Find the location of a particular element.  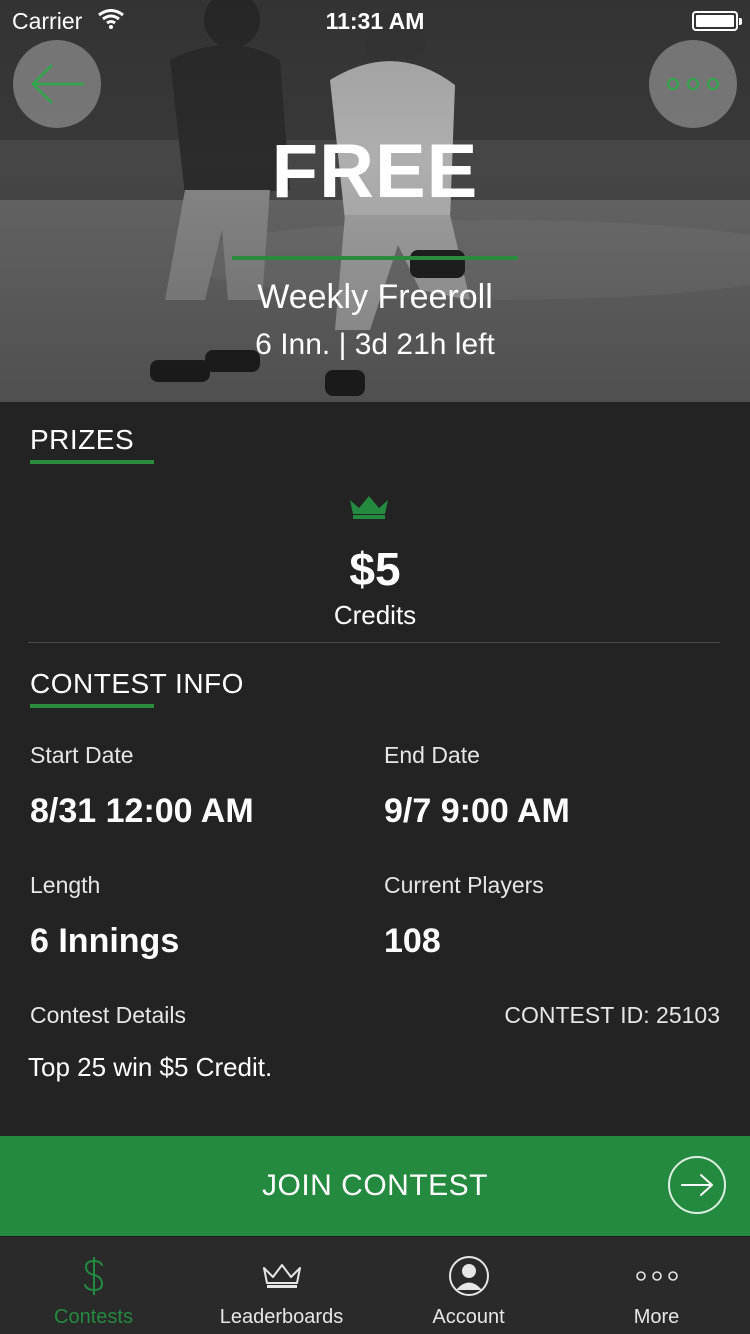

join-contest-label: JOIN CONTEST is located at coordinates (374, 1185).